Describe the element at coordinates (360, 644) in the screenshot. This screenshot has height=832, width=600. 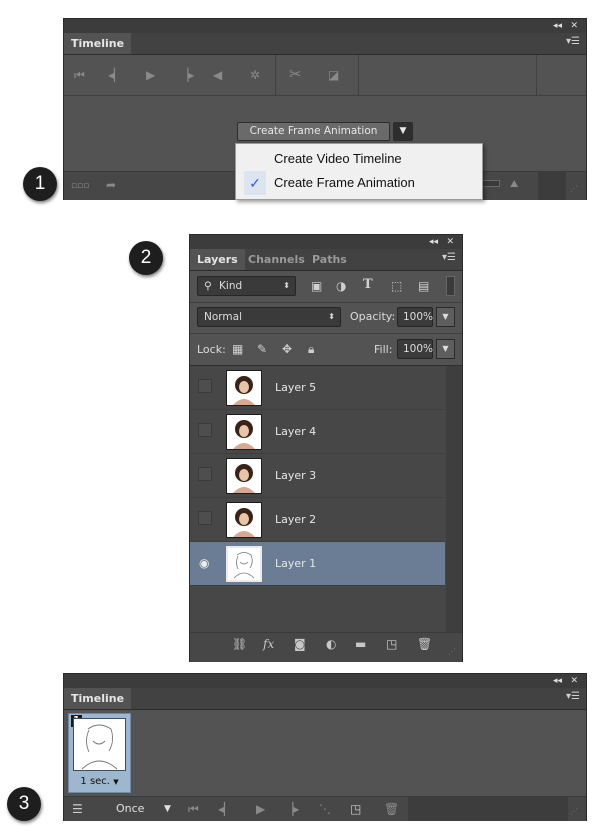
I see `new-group-folder-icon: ▬` at that location.